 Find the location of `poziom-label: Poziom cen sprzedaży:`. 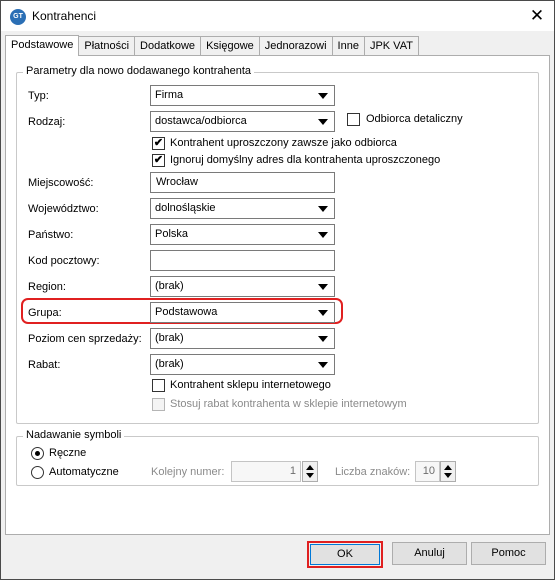

poziom-label: Poziom cen sprzedaży: is located at coordinates (85, 339).